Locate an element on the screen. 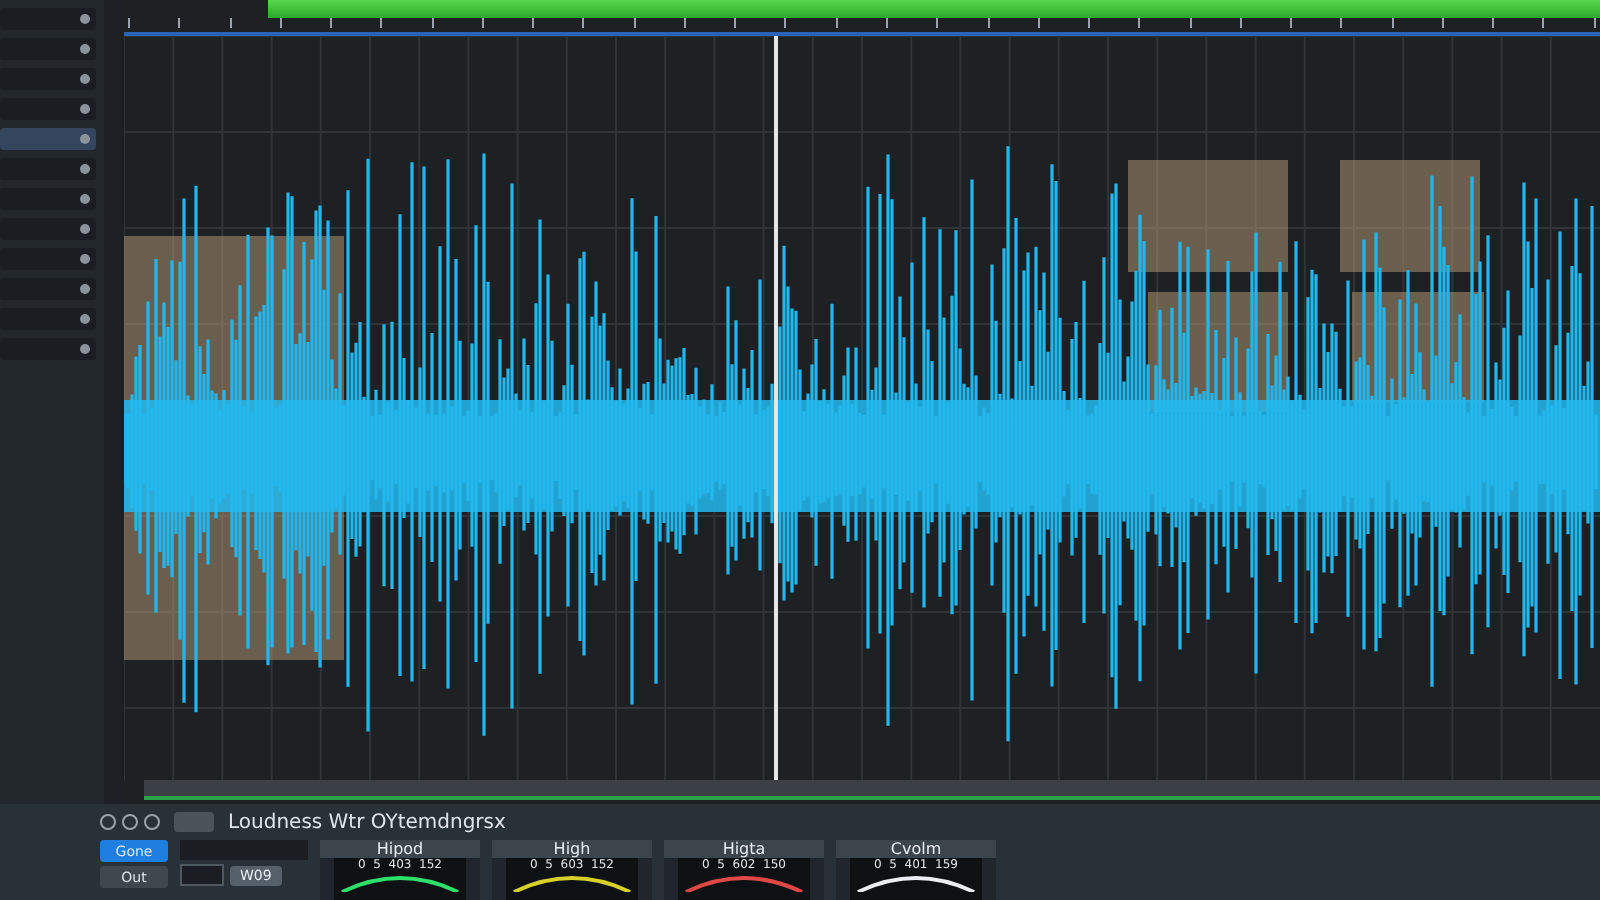  panel-title: Loudness Wtr OYtemdngrsx is located at coordinates (367, 822).